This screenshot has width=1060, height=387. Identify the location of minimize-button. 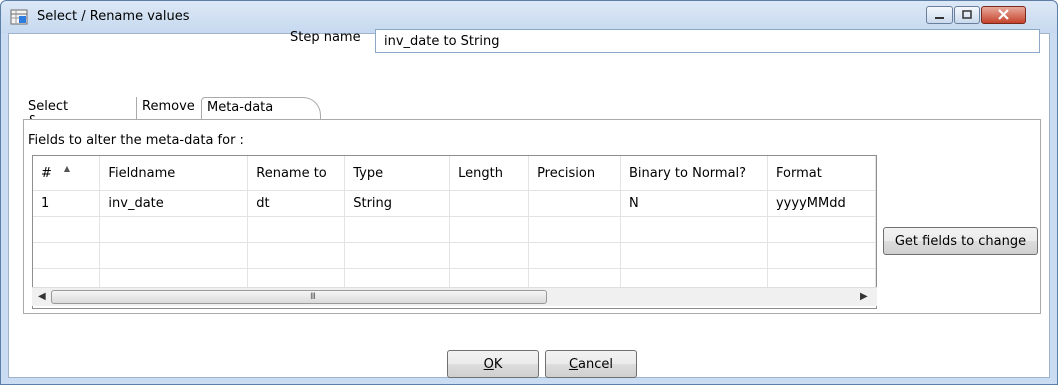
(939, 15).